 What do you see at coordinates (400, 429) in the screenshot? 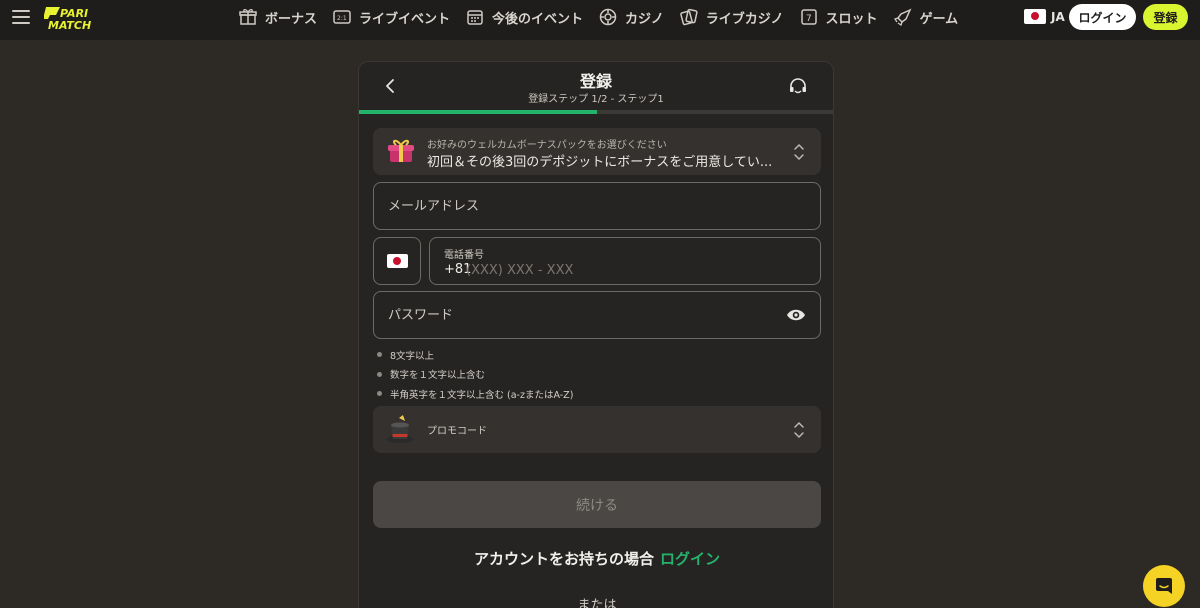
I see `magic-hat-icon` at bounding box center [400, 429].